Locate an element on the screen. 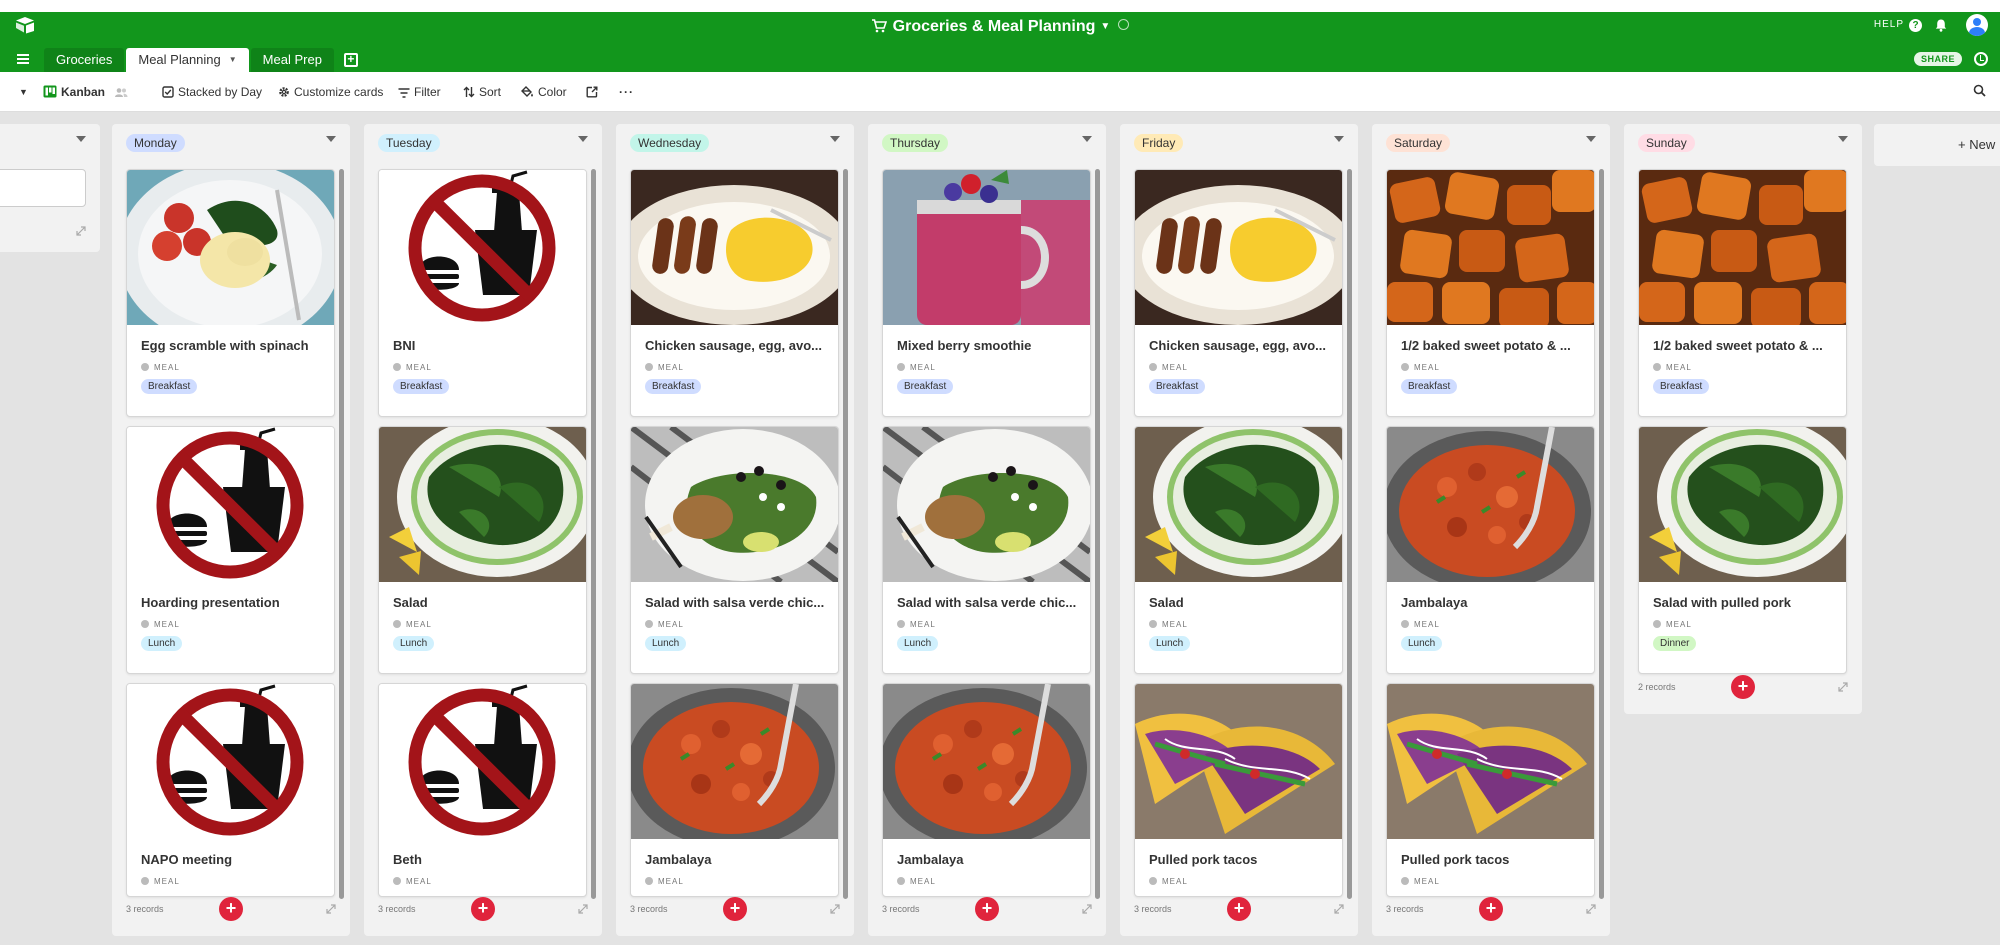  record-count: 3 records is located at coordinates (901, 909).